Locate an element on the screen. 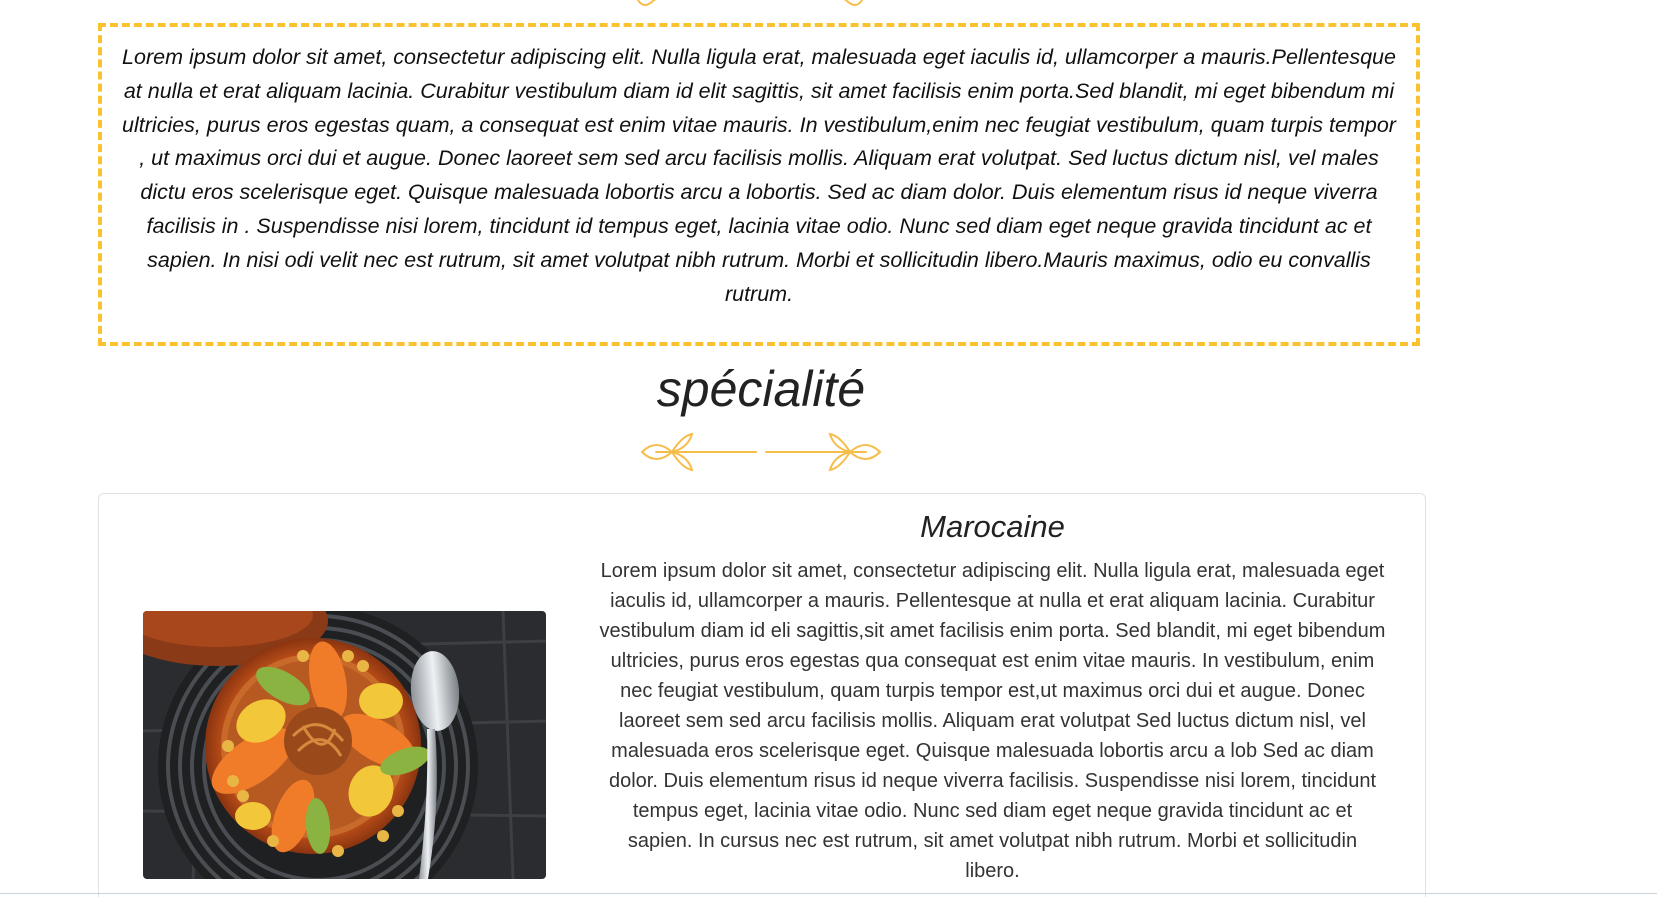  bottom-divider is located at coordinates (828, 893).